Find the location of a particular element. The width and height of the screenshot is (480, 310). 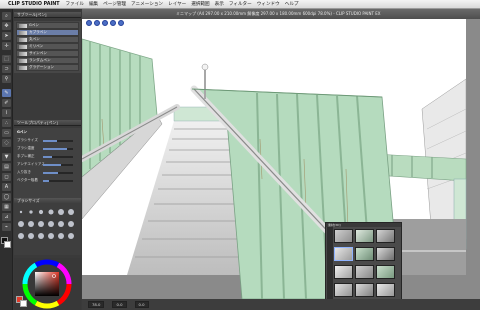

deselect-icon is located at coordinates (121, 23).